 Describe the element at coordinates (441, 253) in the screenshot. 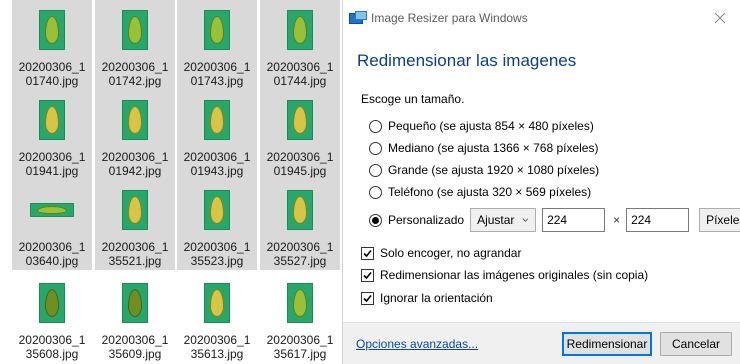

I see `option-shrink-only: Solo encoger, no agrandar` at that location.